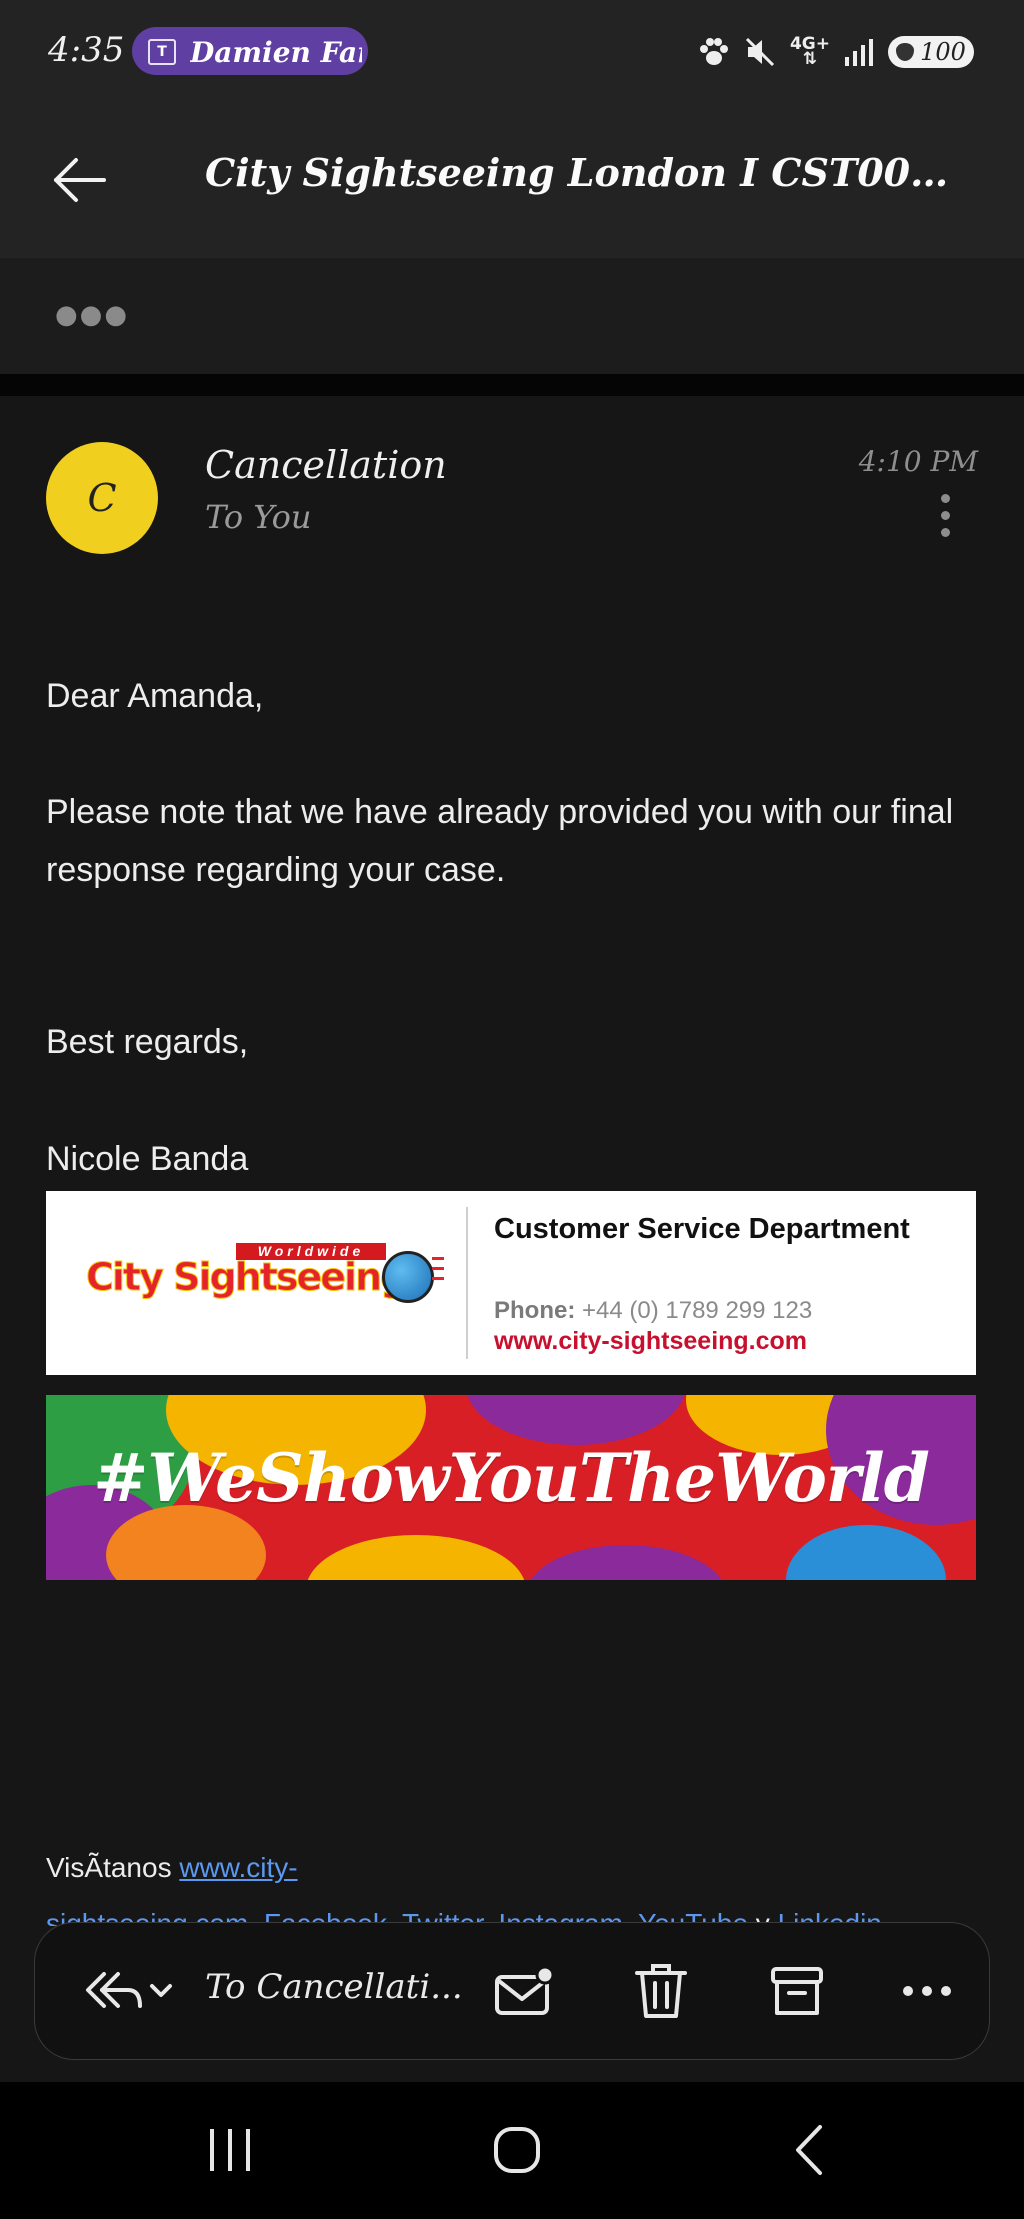 The height and width of the screenshot is (2219, 1024). I want to click on battery-indicator: 100, so click(931, 52).